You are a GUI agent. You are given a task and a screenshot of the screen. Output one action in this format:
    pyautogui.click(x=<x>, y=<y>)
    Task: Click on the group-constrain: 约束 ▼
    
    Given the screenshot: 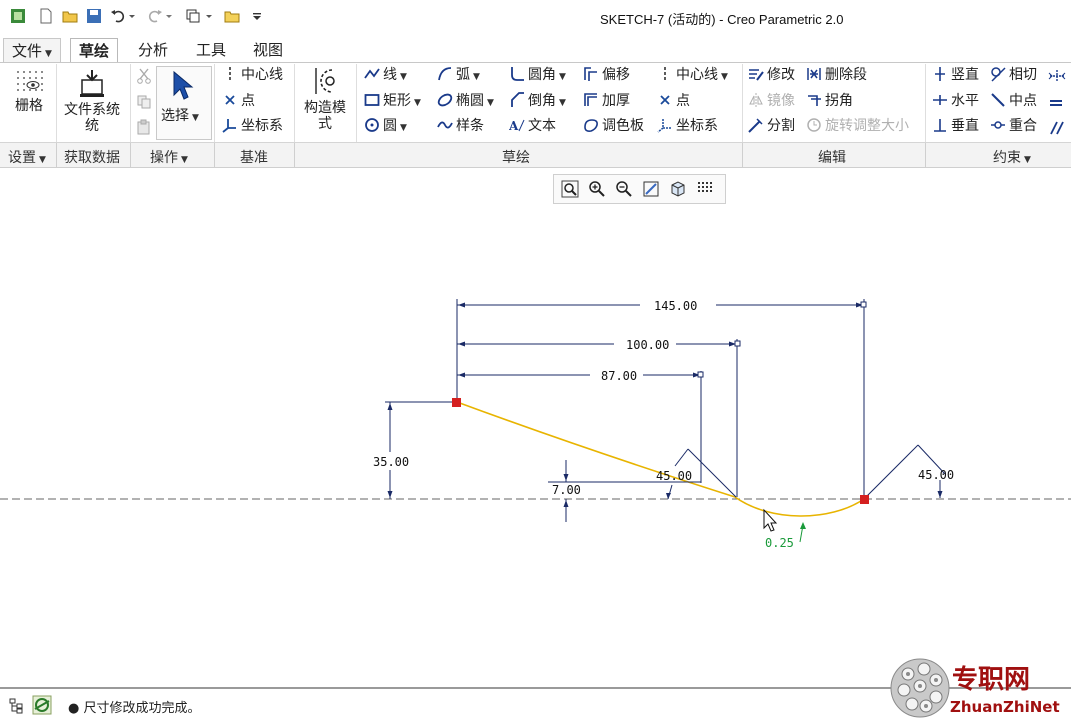 What is the action you would take?
    pyautogui.click(x=1012, y=157)
    